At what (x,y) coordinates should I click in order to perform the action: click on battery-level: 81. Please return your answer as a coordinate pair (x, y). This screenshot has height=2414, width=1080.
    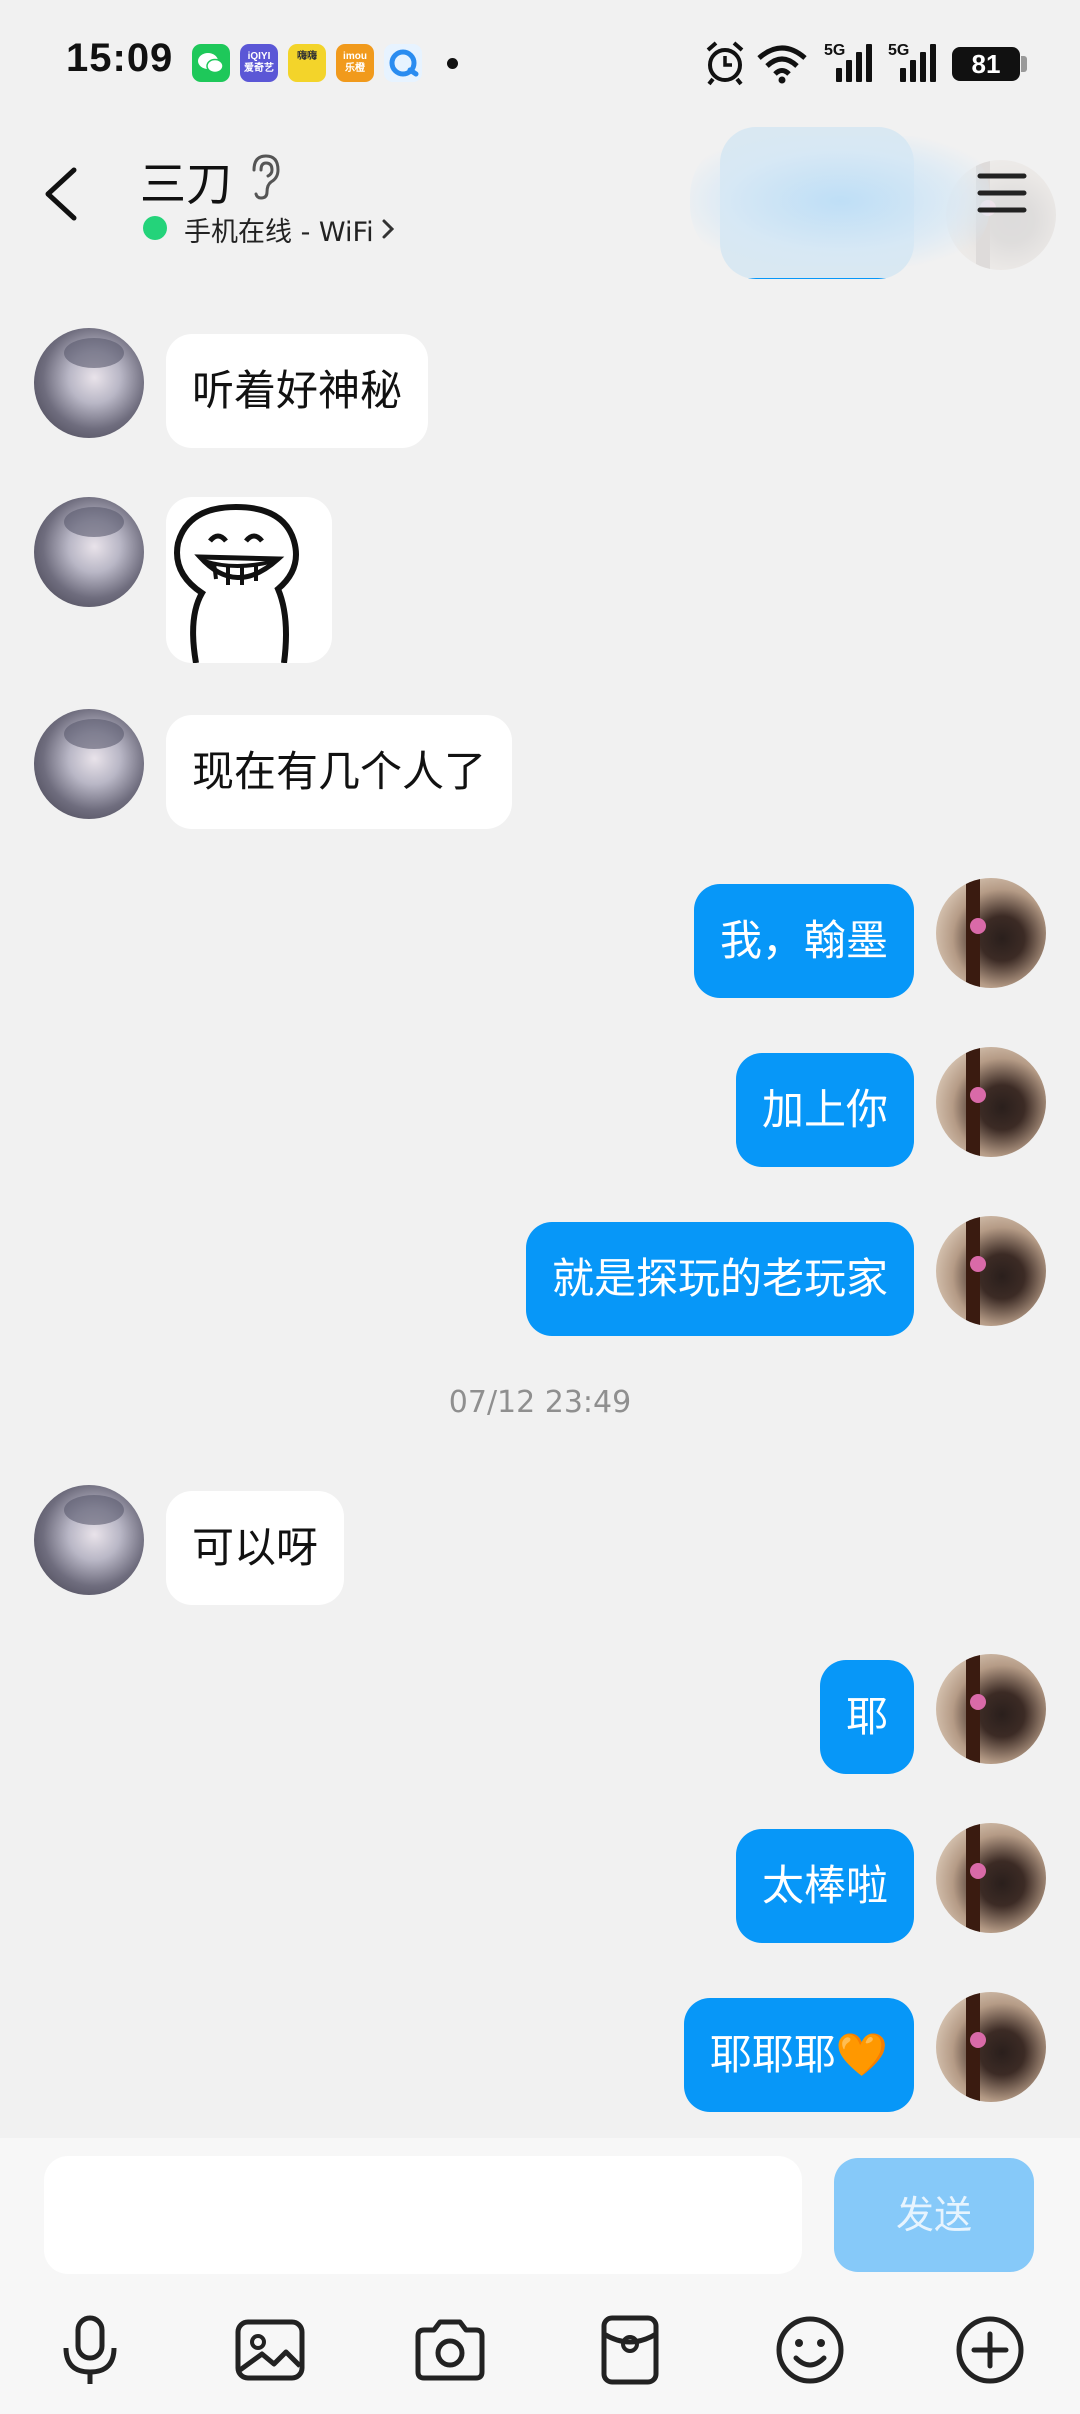
    Looking at the image, I should click on (986, 64).